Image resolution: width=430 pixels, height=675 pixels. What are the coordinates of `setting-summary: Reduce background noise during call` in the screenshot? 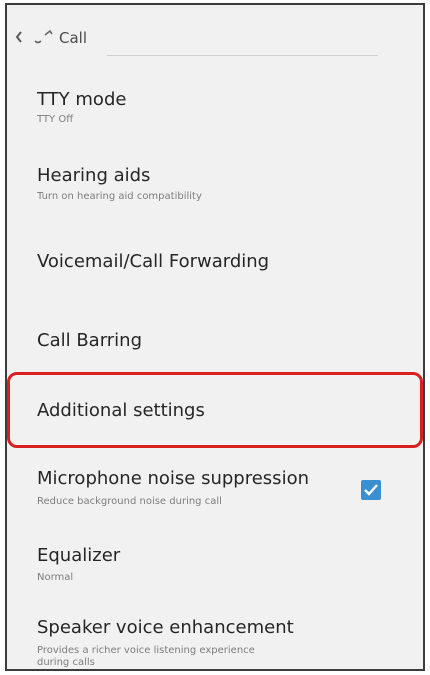 It's located at (129, 501).